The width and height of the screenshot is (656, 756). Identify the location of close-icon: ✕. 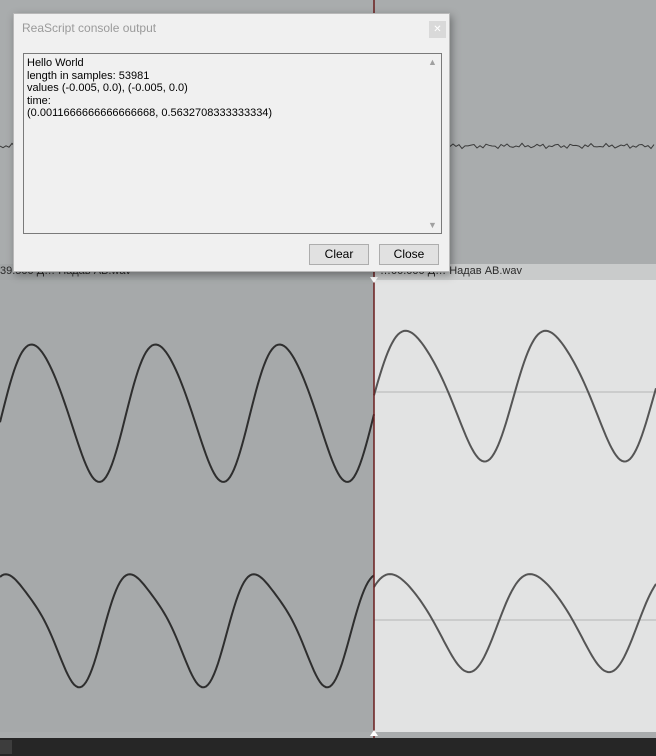
(437, 29).